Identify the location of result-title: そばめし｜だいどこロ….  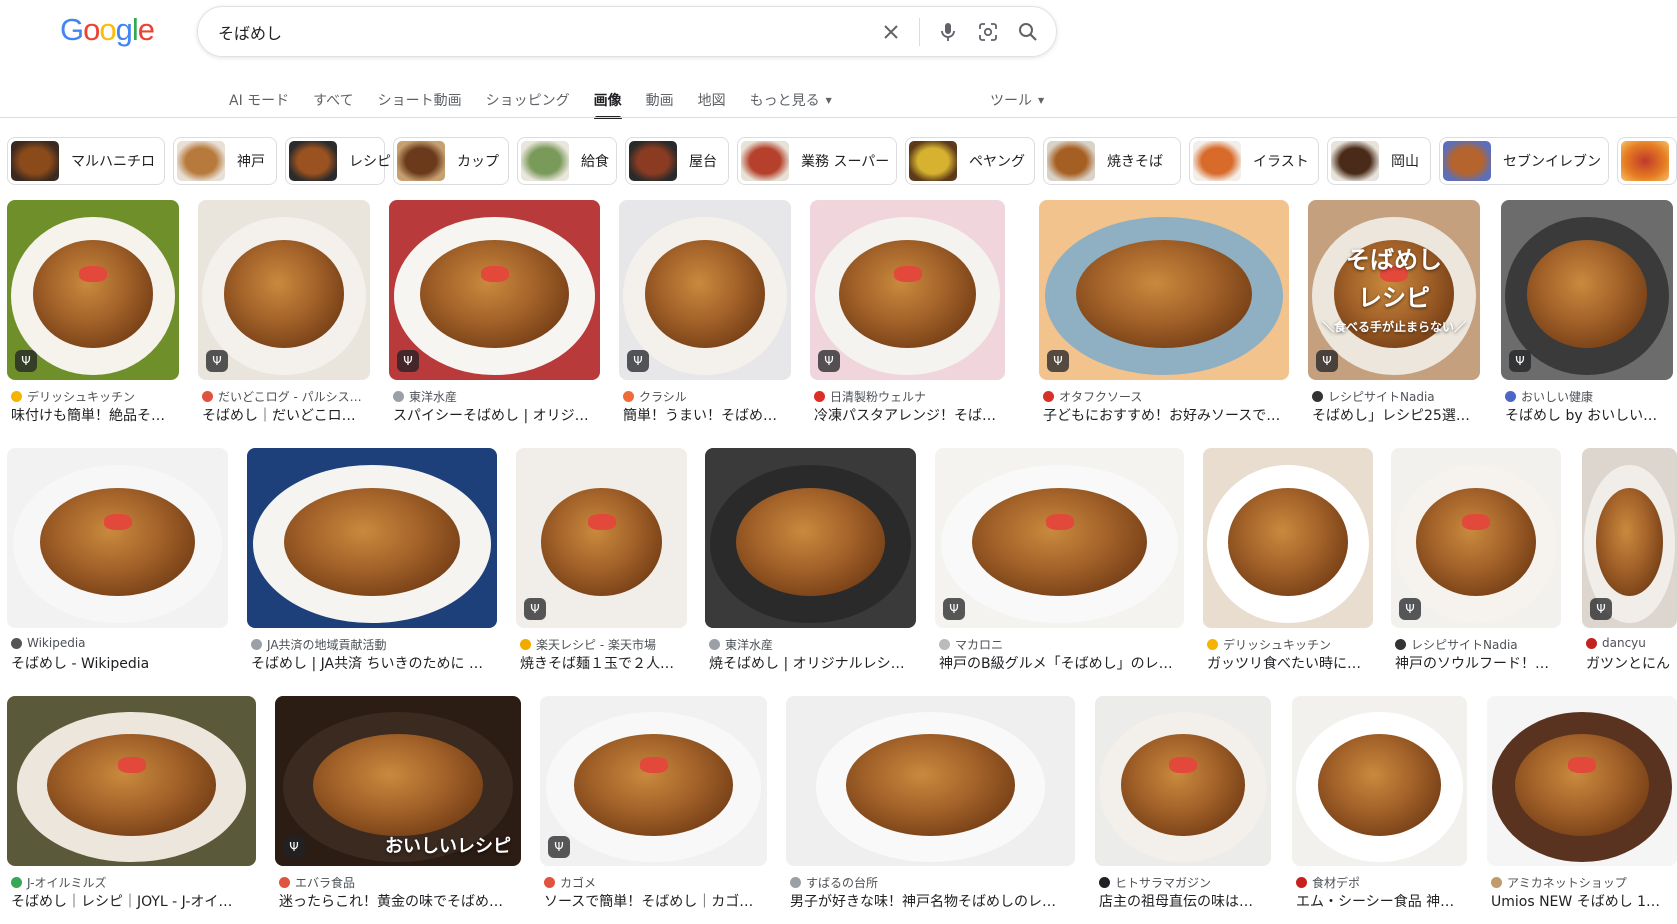
(286, 415).